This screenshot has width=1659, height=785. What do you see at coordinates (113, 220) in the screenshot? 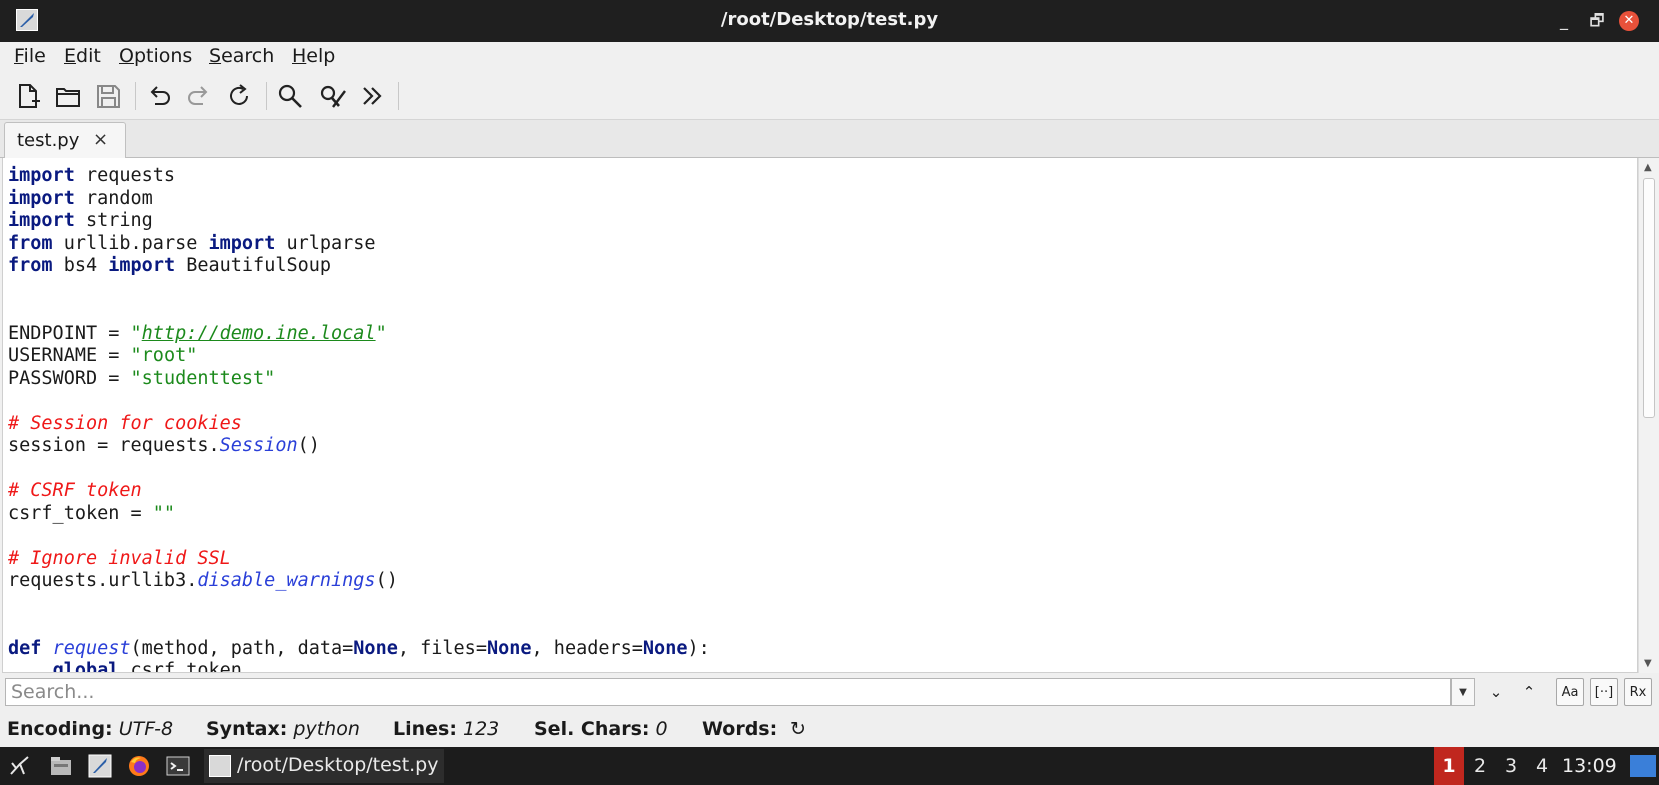
I see `code-token: string` at bounding box center [113, 220].